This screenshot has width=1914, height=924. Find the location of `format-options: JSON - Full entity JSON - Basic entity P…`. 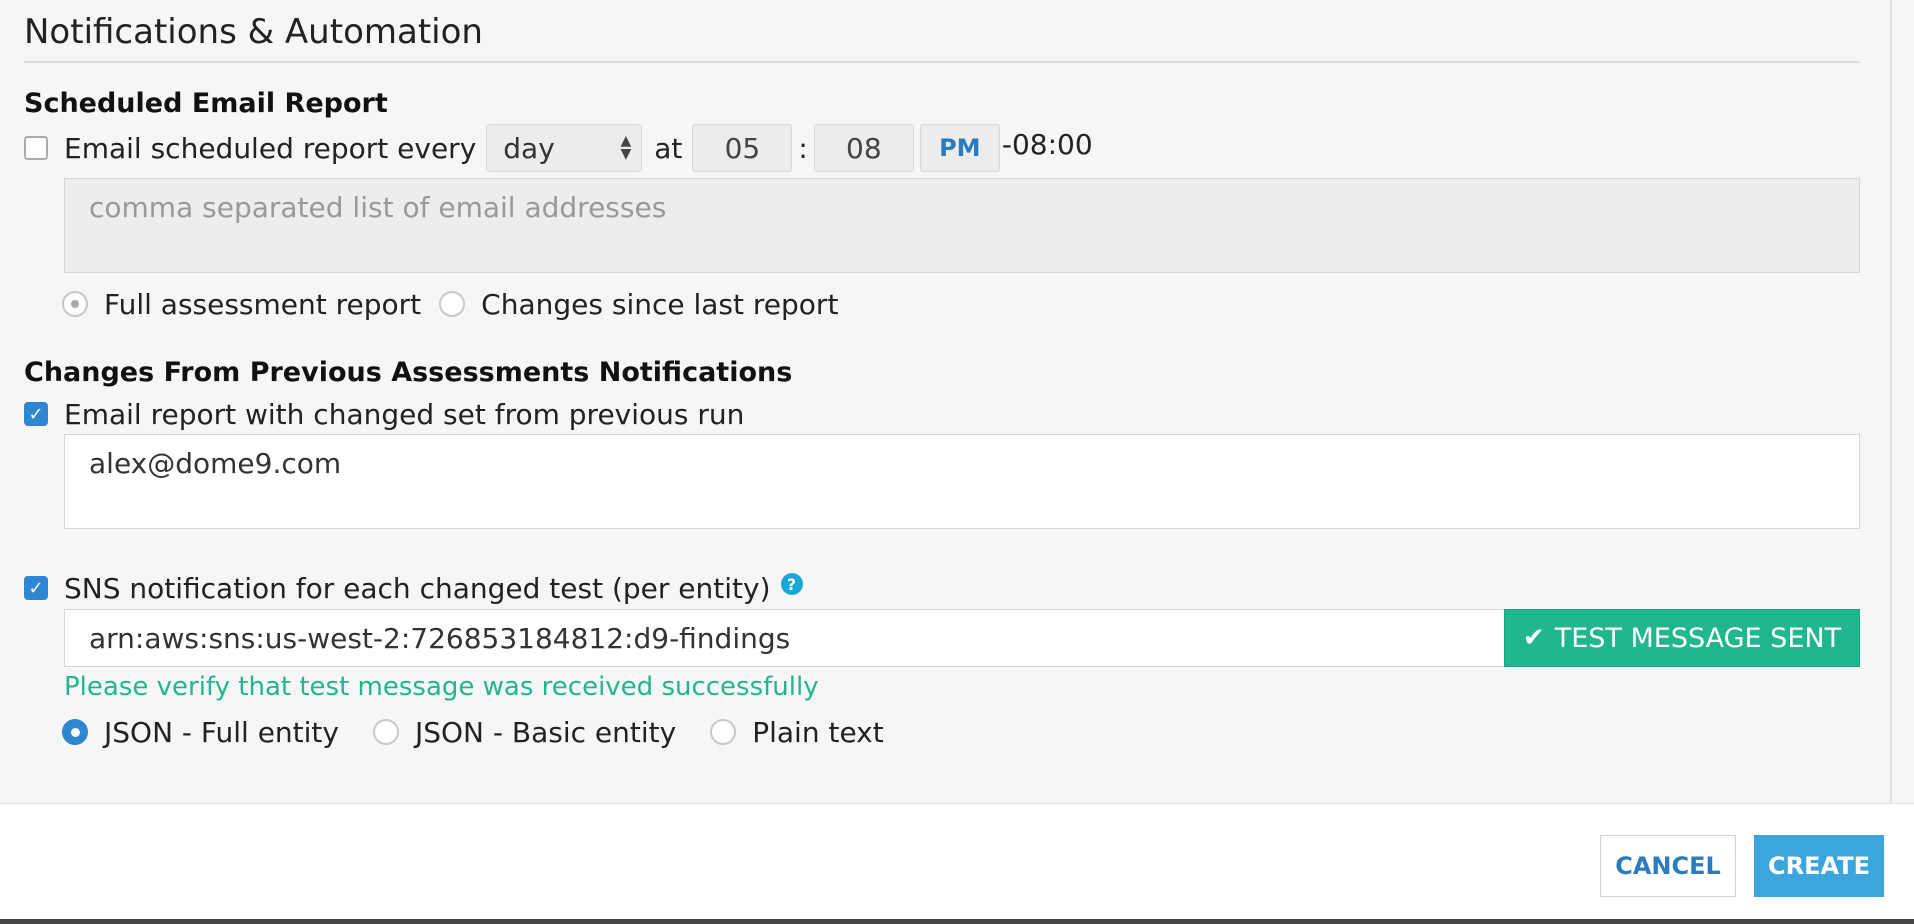

format-options: JSON - Full entity JSON - Basic entity P… is located at coordinates (473, 732).